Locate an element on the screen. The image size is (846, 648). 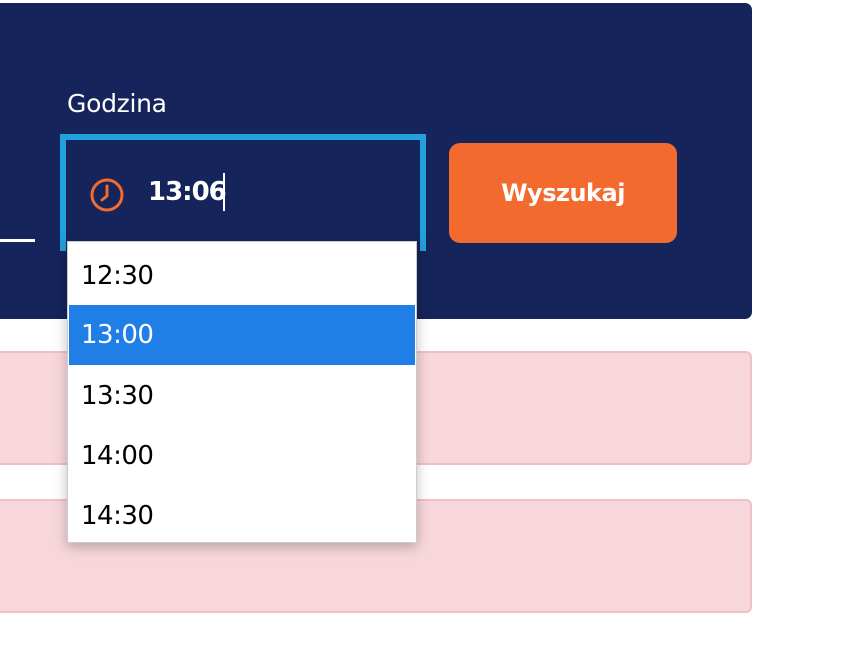
dropdown-option: 14:00 is located at coordinates (242, 456).